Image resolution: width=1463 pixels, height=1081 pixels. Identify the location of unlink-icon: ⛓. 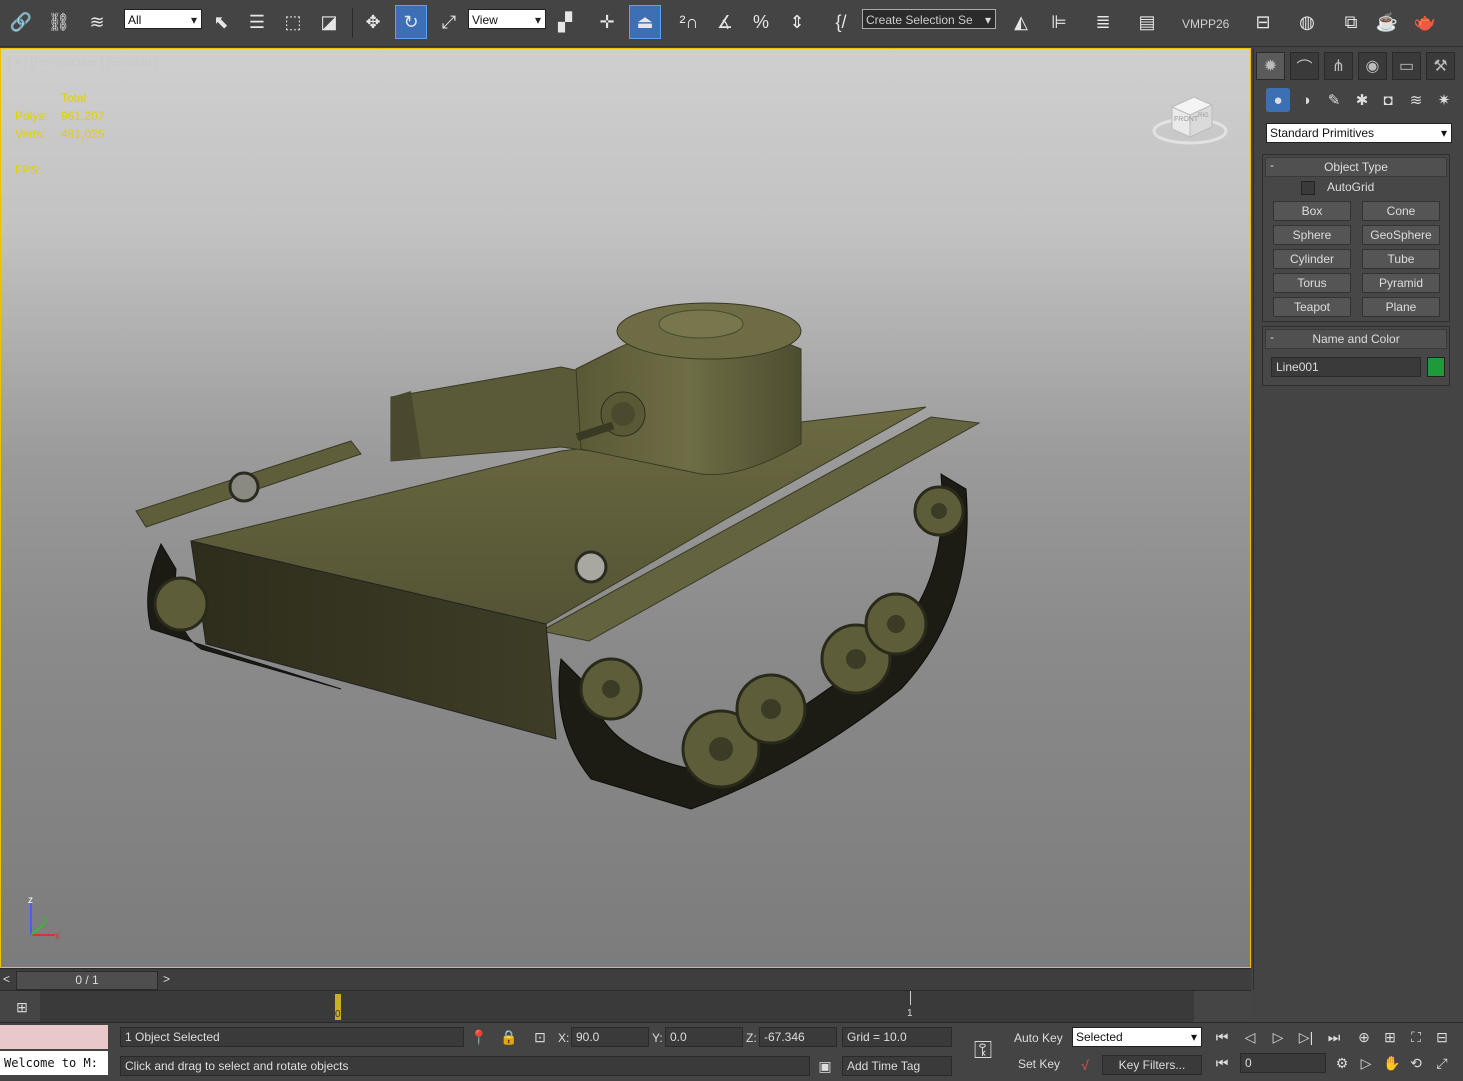
(59, 22).